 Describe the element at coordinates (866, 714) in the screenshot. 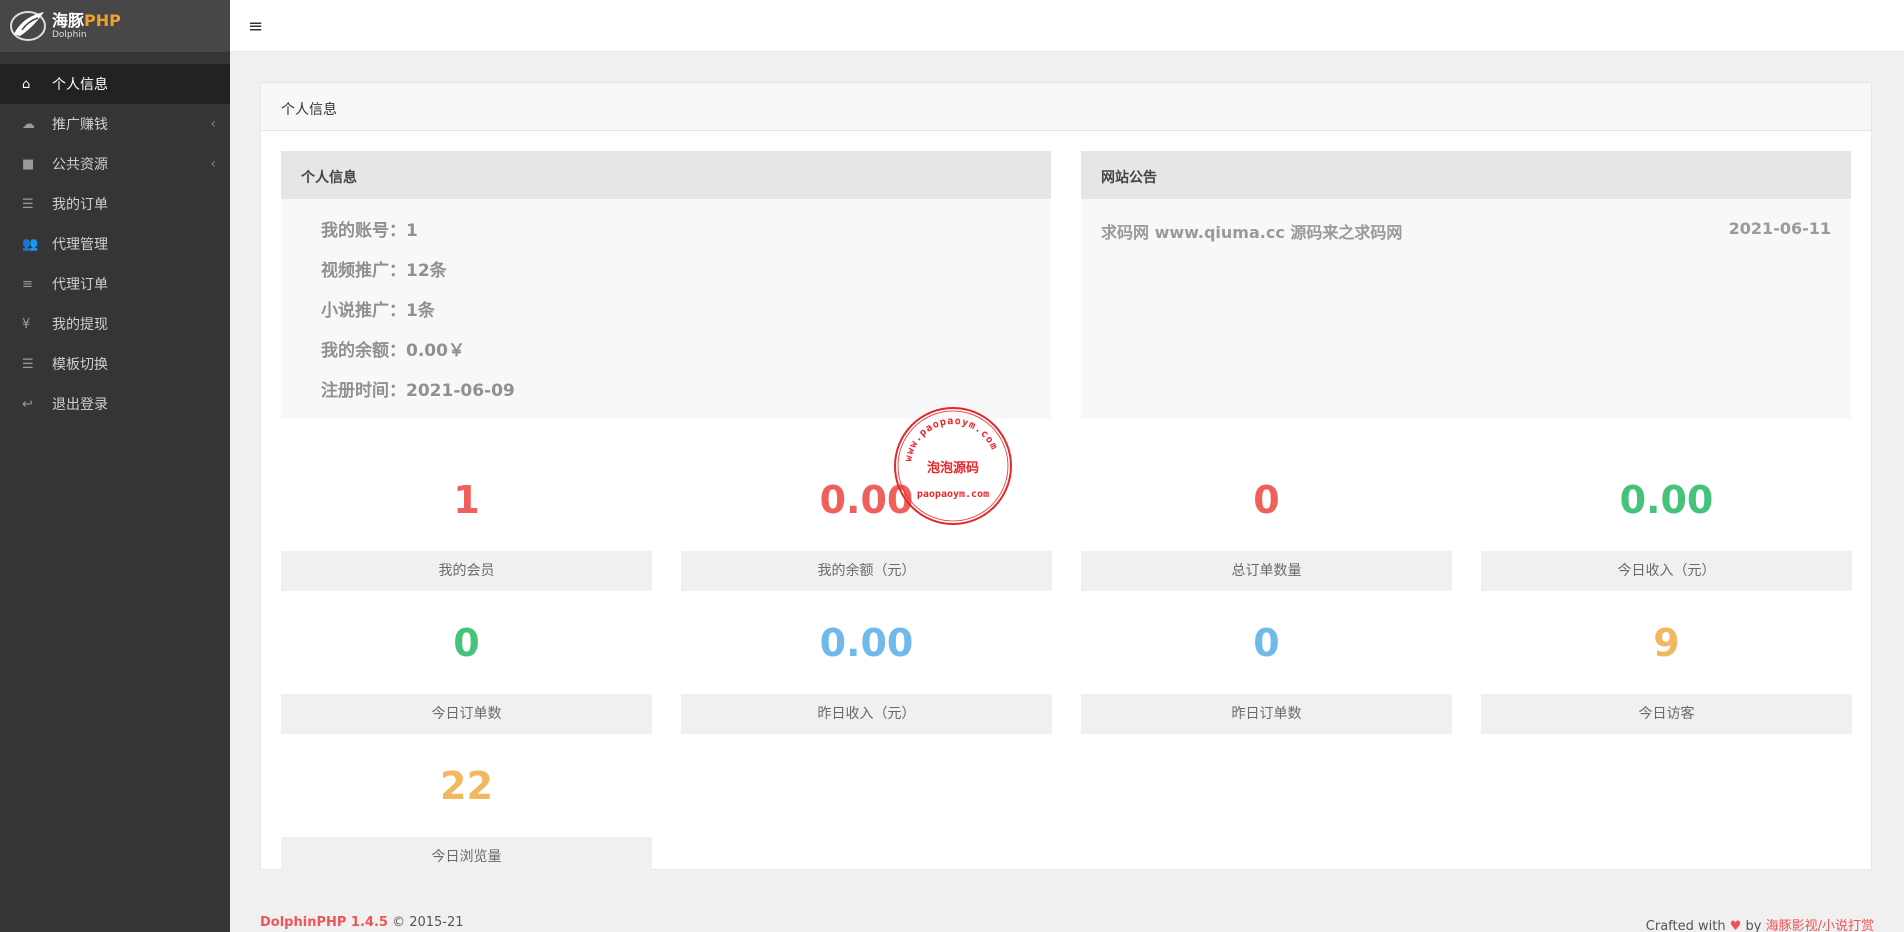

I see `stat-label: 昨日收入（元）` at that location.